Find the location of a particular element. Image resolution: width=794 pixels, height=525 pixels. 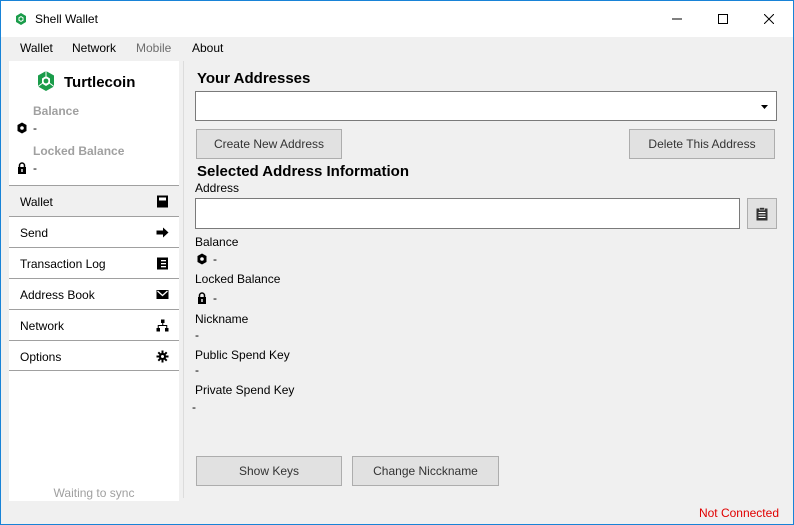

arrow-right-icon is located at coordinates (162, 232).